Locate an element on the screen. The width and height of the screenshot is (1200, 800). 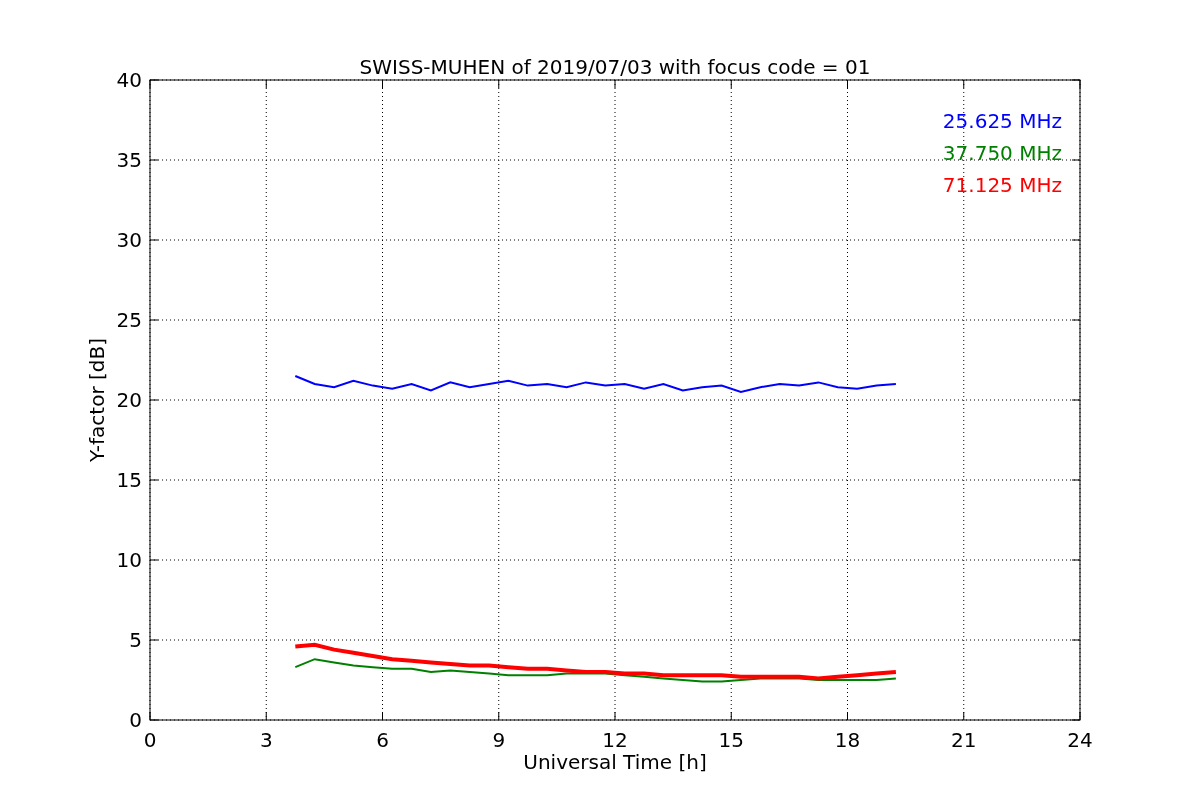
tick-label: 35 is located at coordinates (129, 160).